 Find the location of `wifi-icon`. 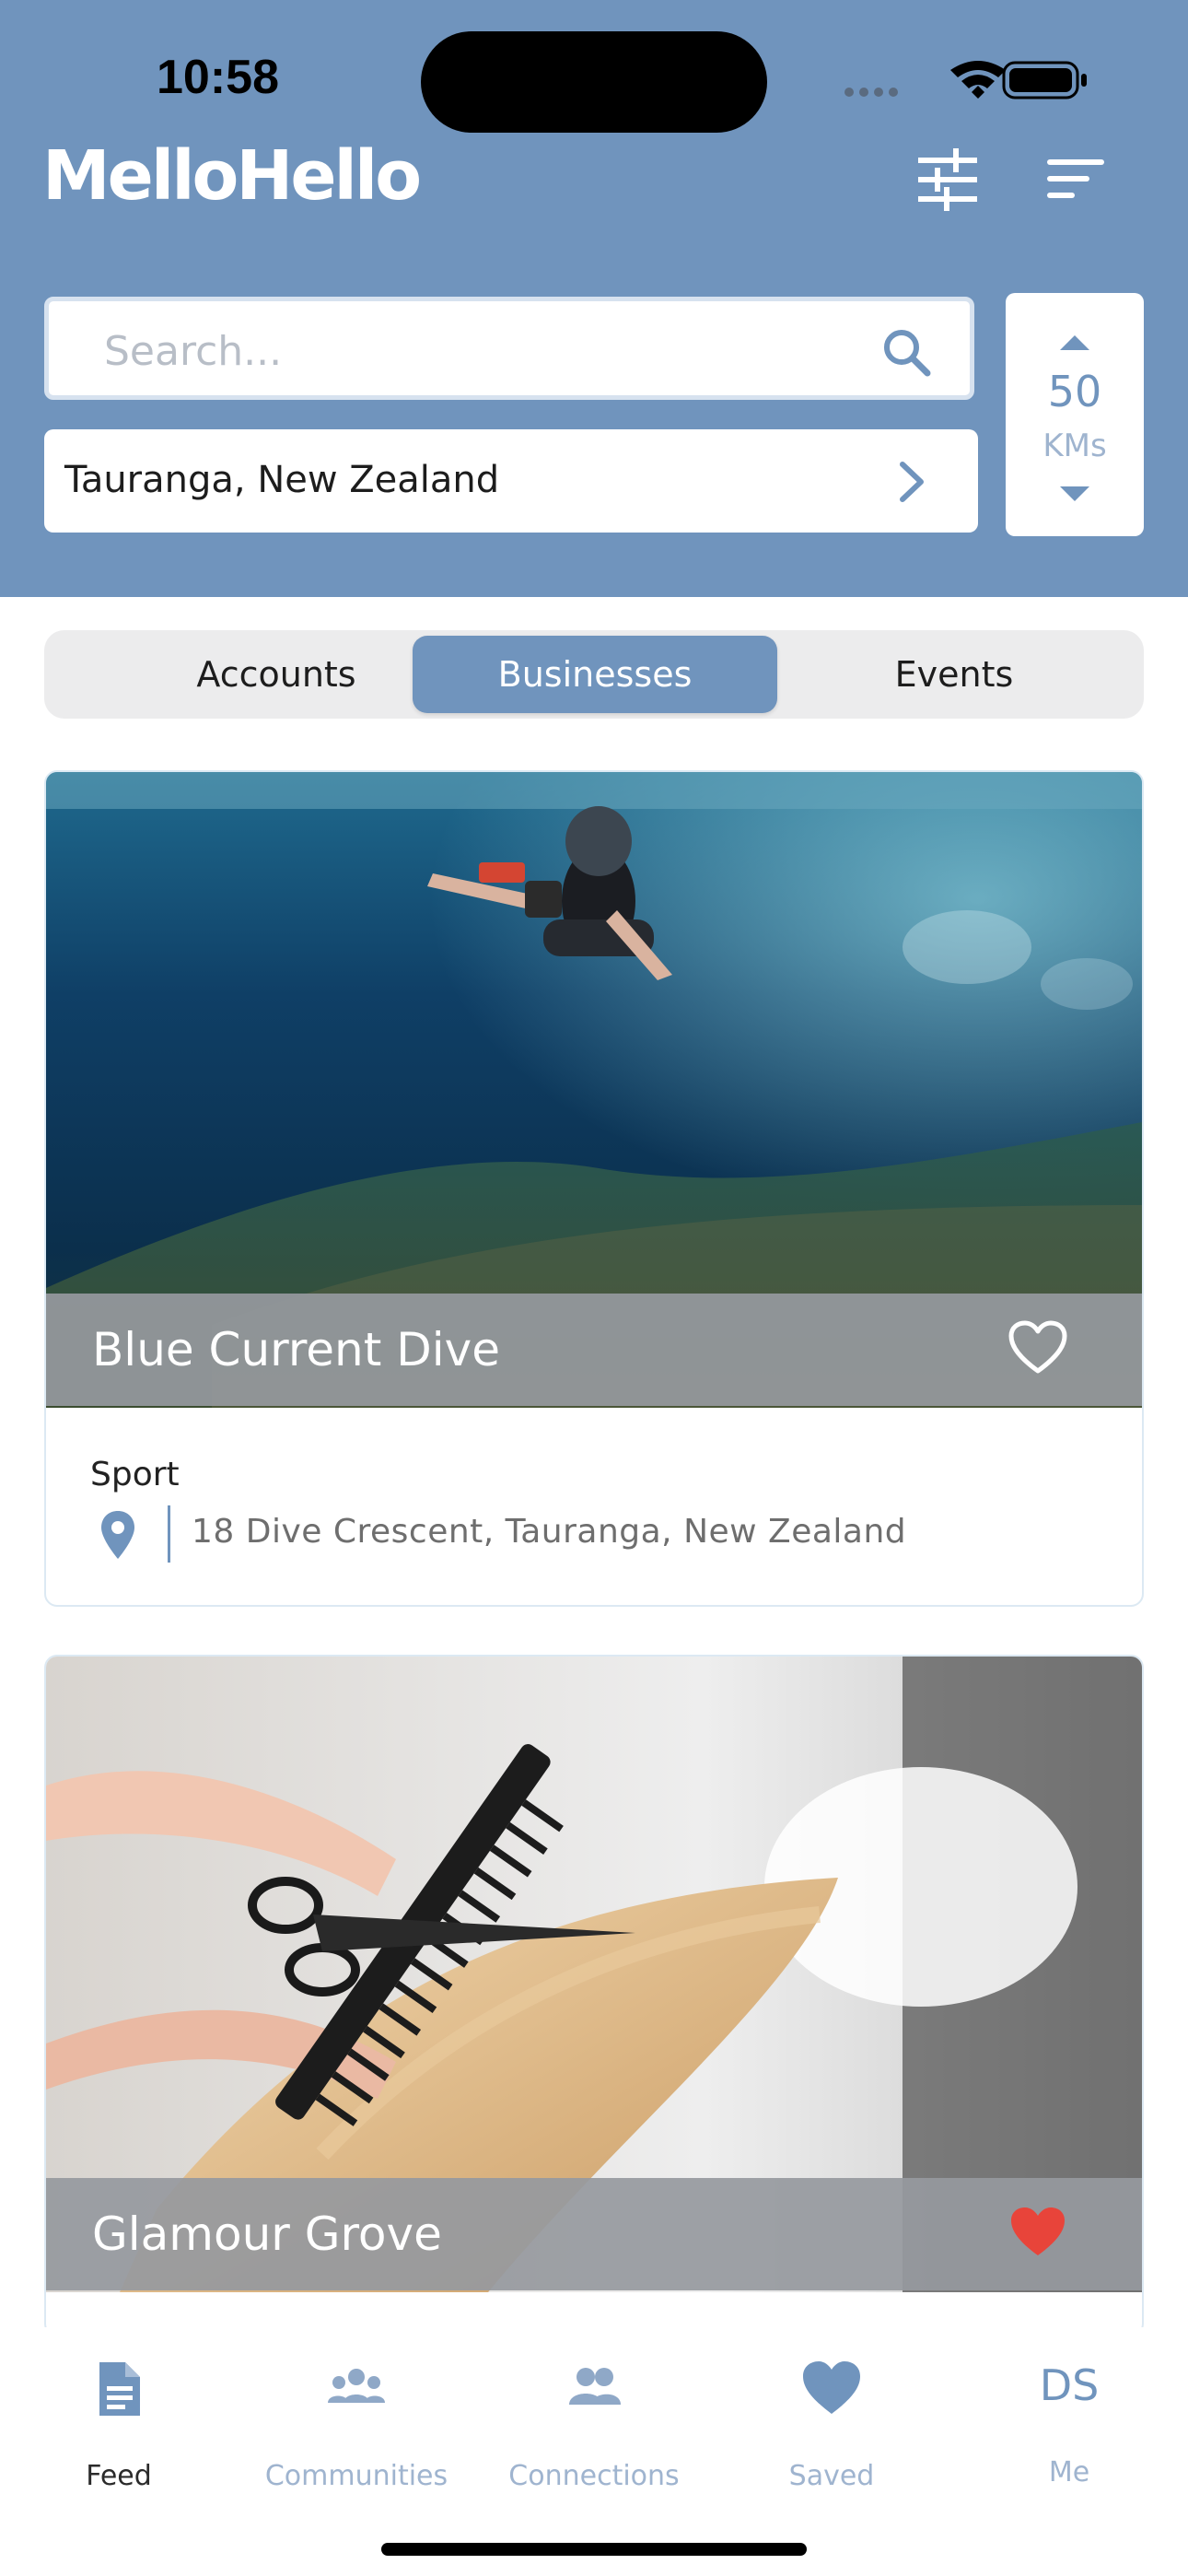

wifi-icon is located at coordinates (978, 80).